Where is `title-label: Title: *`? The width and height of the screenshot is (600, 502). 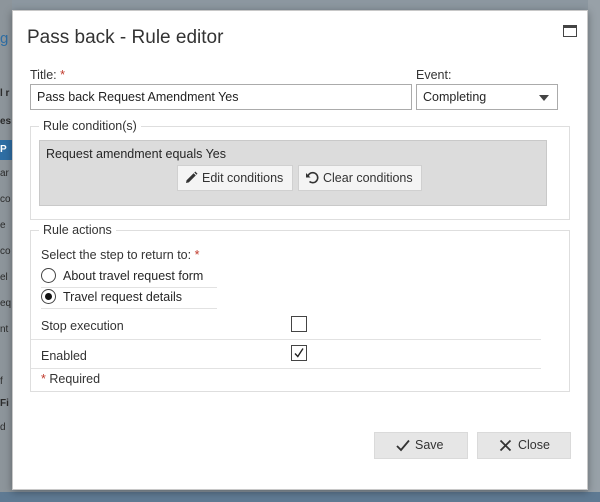
title-label: Title: * is located at coordinates (47, 75).